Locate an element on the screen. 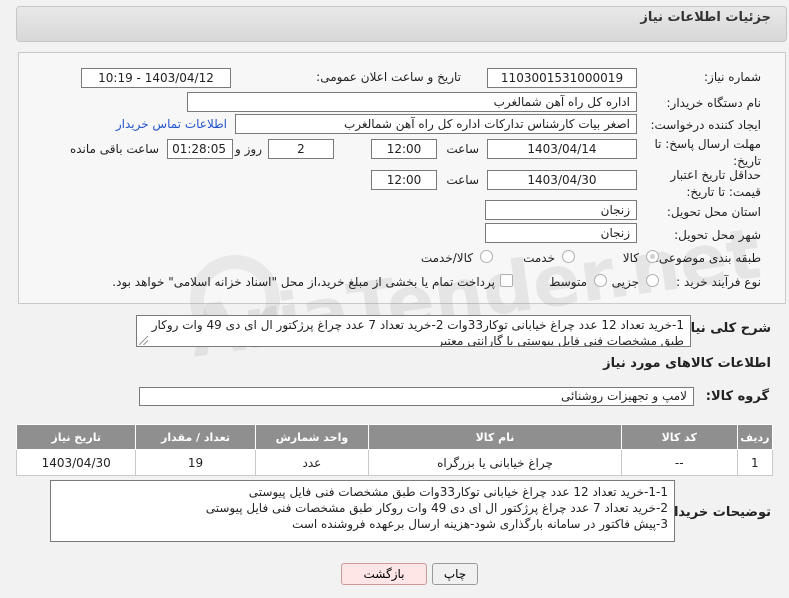  col-header-quantity: تعداد / مقدار is located at coordinates (195, 437).